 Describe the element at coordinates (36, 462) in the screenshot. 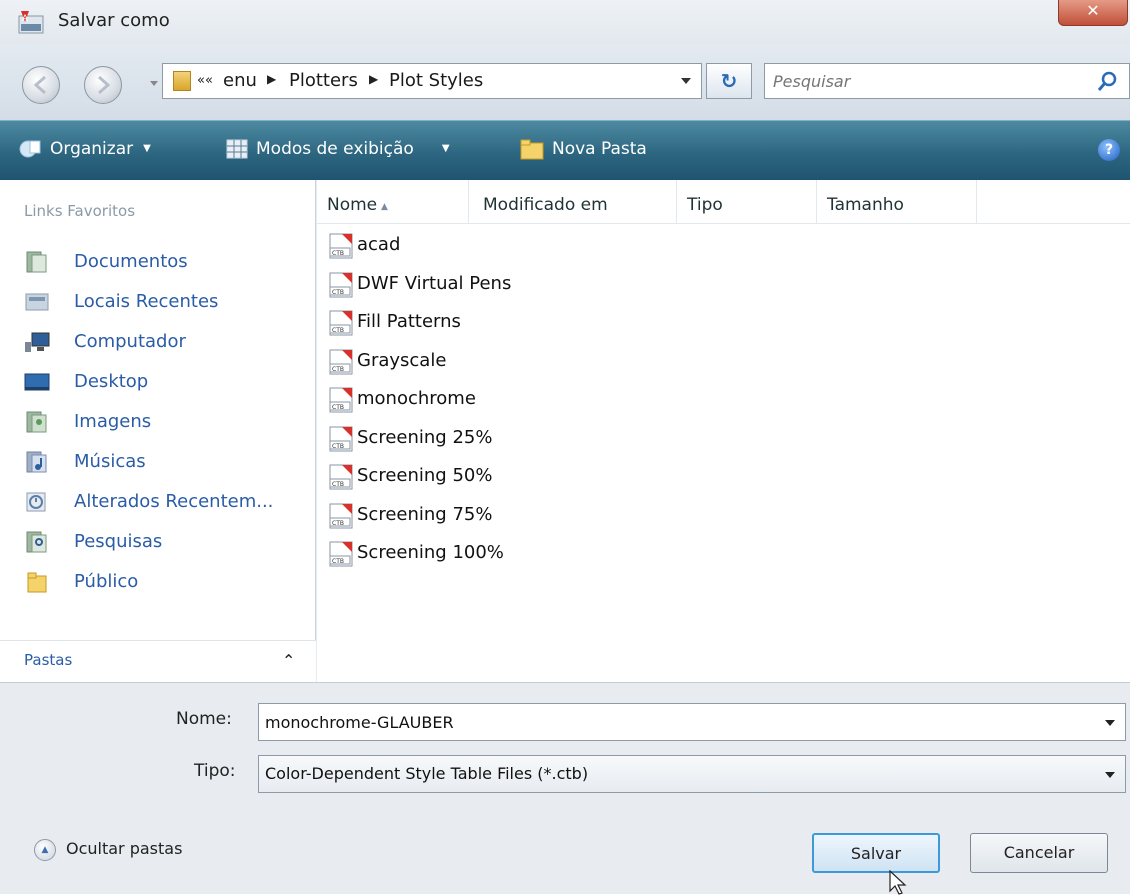

I see `music-icon` at that location.